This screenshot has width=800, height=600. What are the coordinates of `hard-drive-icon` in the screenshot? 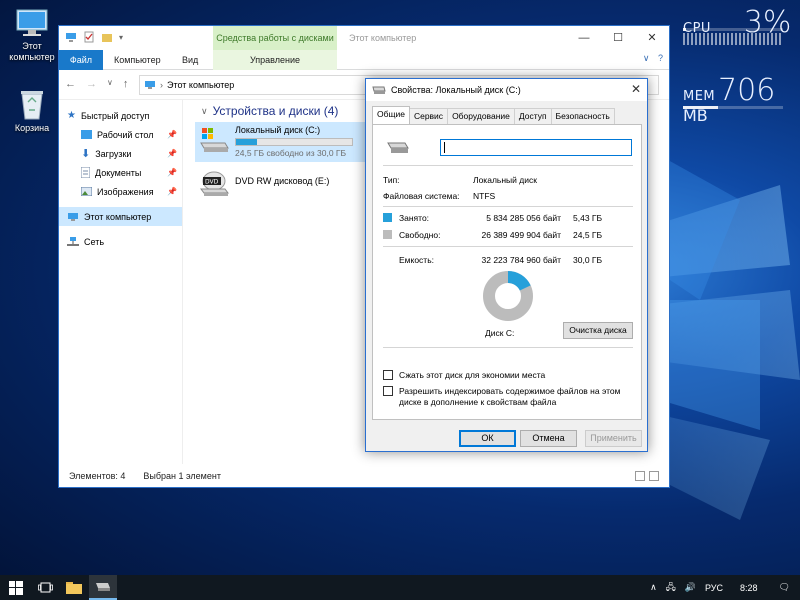 It's located at (214, 140).